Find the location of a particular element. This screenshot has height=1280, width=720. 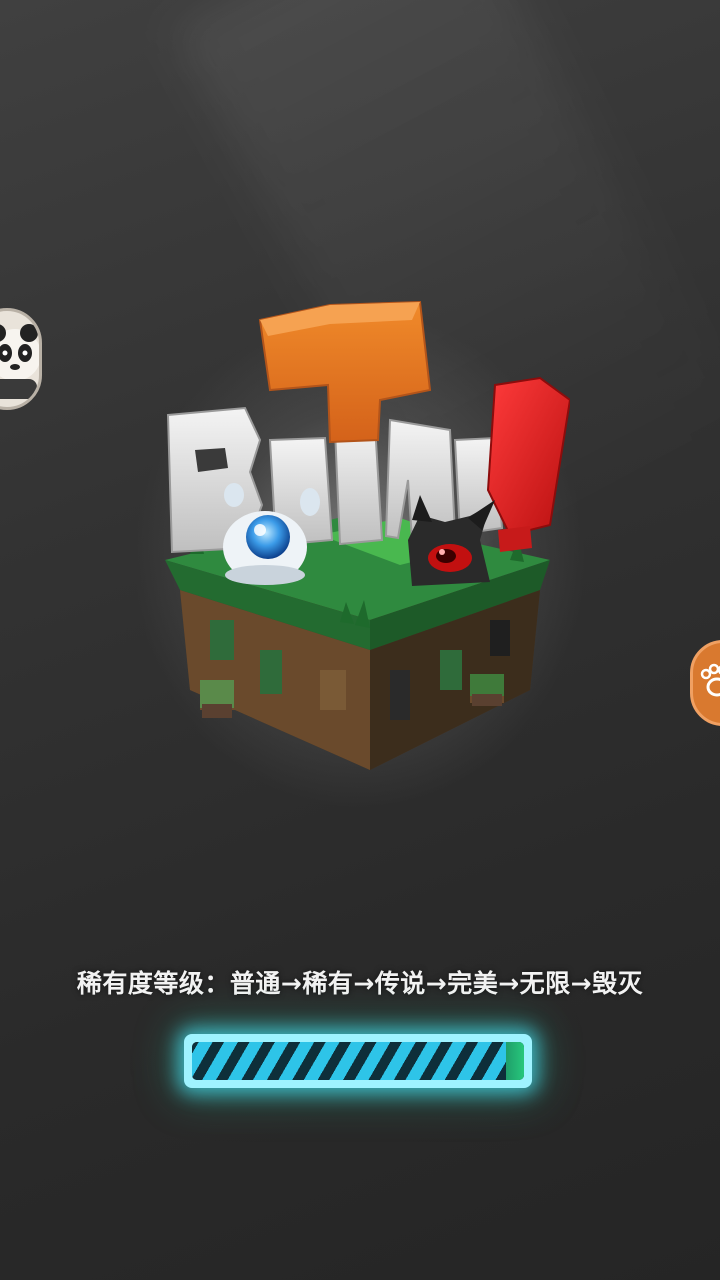

progress-track is located at coordinates (358, 1061).